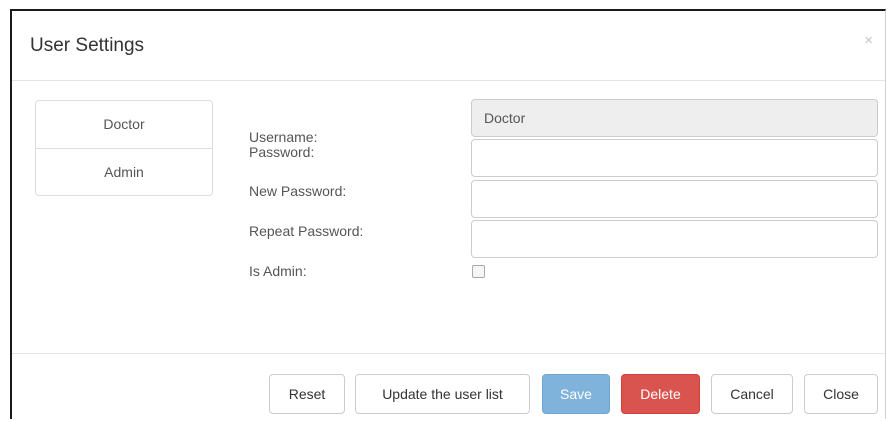 This screenshot has height=421, width=886. What do you see at coordinates (674, 118) in the screenshot?
I see `username-field` at bounding box center [674, 118].